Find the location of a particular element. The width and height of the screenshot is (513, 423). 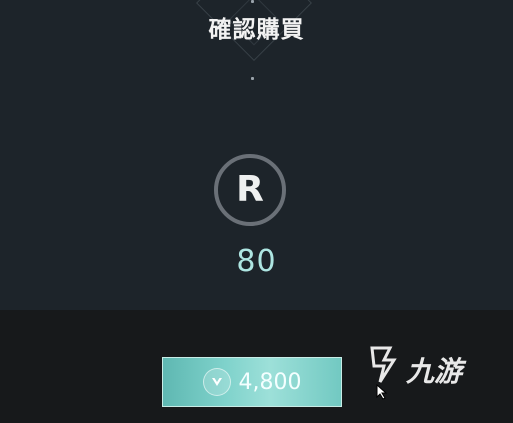

currency-letter: R is located at coordinates (250, 189).